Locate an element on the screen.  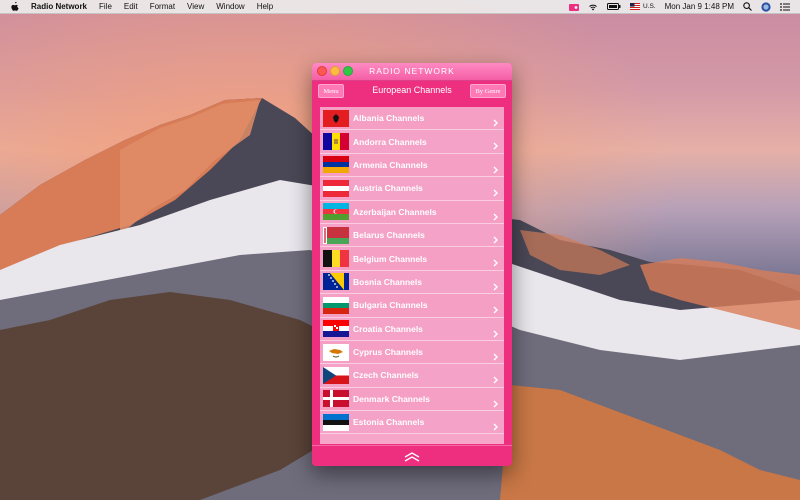
channel-label: Belgium Channels is located at coordinates (390, 258).